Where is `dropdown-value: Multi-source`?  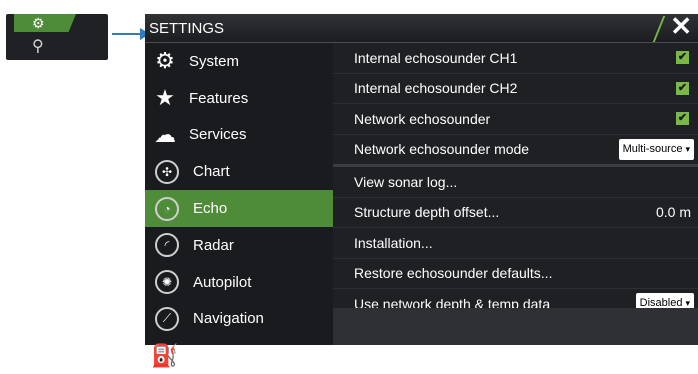 dropdown-value: Multi-source is located at coordinates (652, 148).